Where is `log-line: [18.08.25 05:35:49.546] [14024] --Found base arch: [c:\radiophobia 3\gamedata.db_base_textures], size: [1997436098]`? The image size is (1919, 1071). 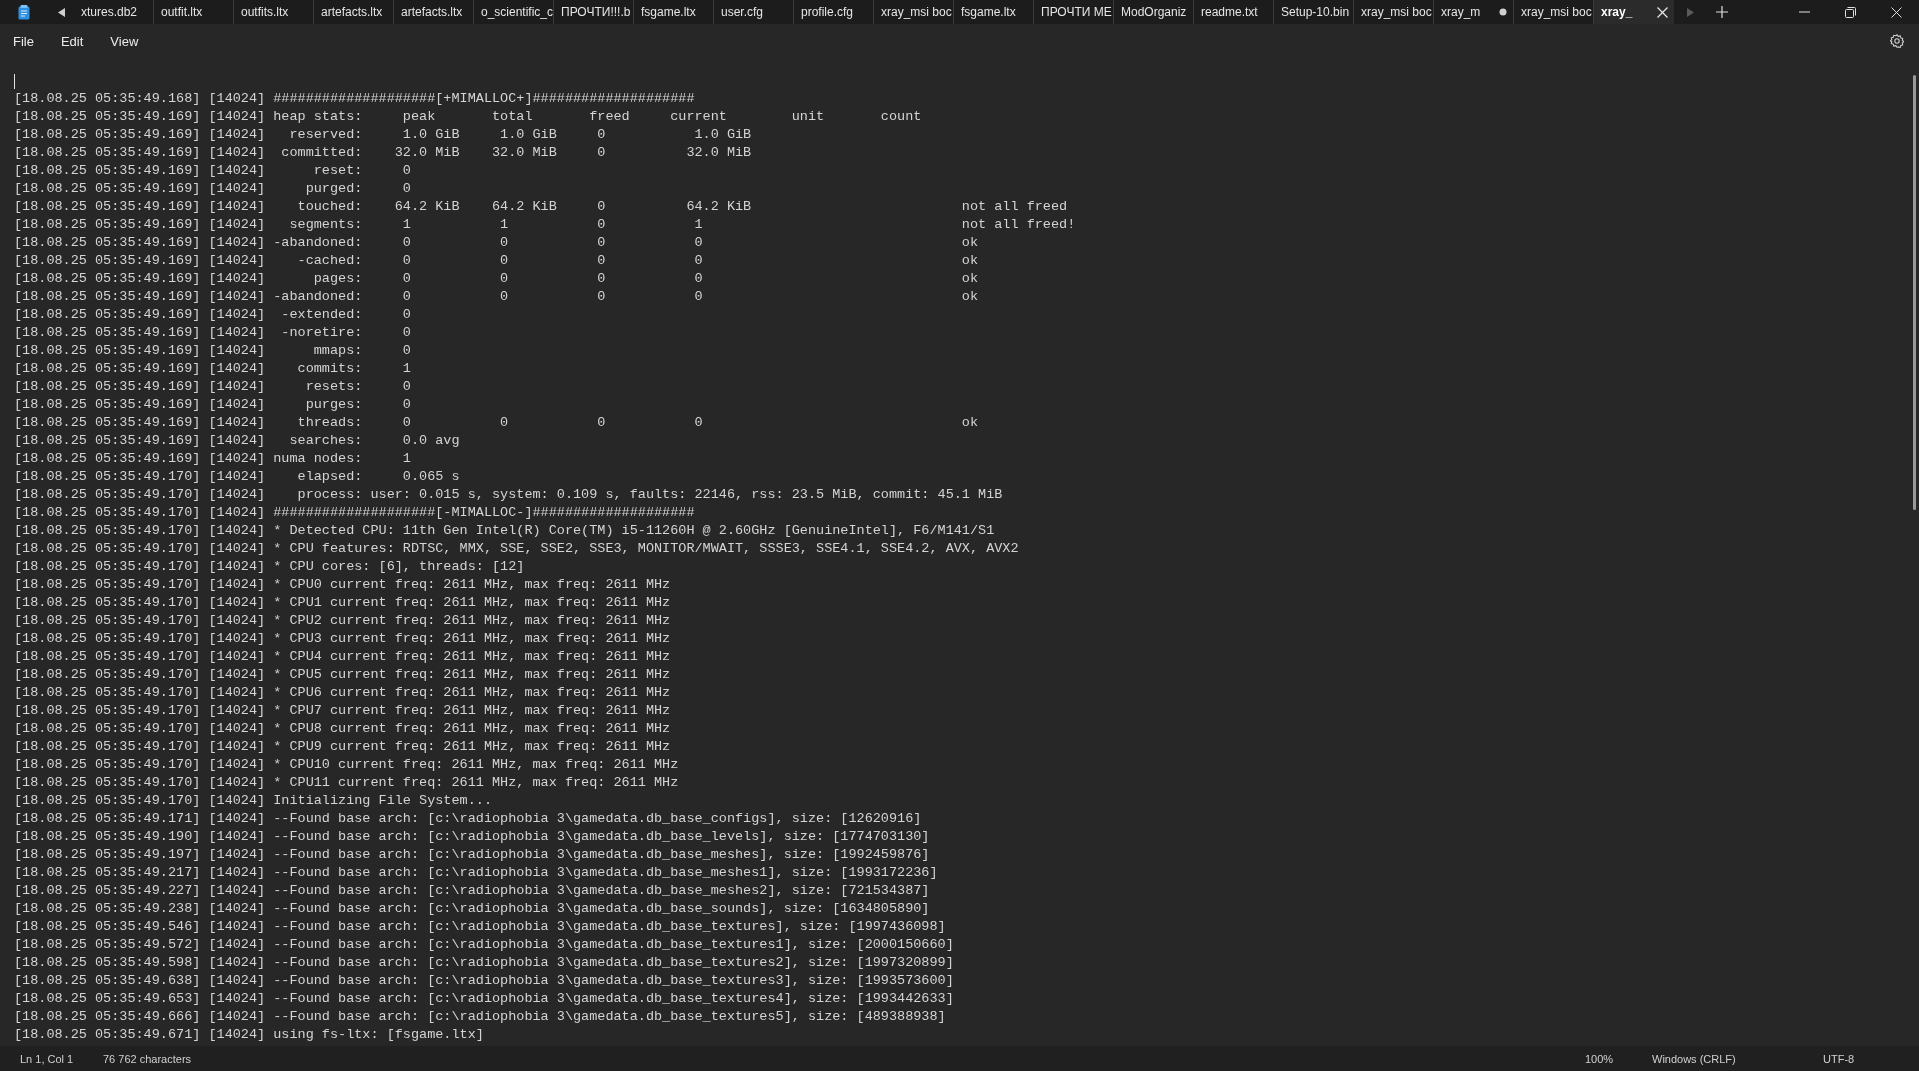
log-line: [18.08.25 05:35:49.546] [14024] --Found base arch: [c:\radiophobia 3\gamedata.db_base_textures], size: [1997436098] is located at coordinates (480, 927).